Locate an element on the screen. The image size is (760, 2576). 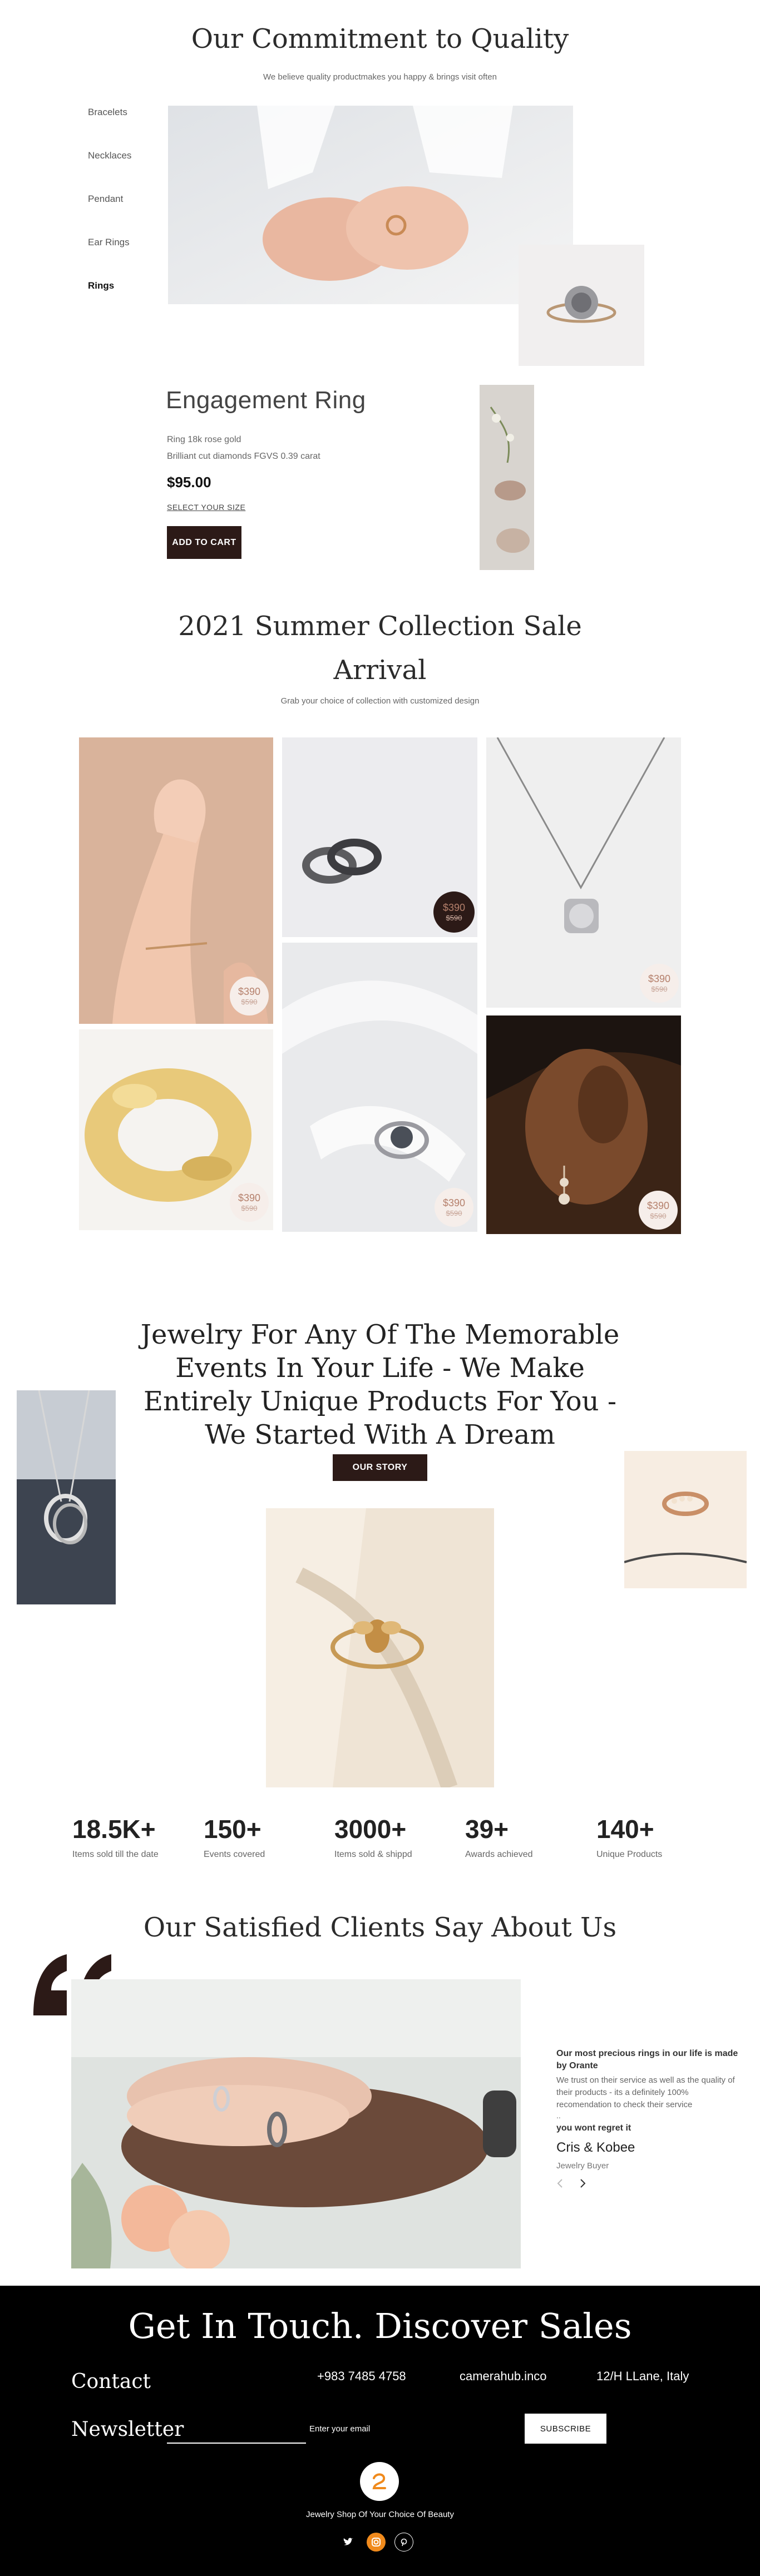
twitter-icon is located at coordinates (348, 2542).